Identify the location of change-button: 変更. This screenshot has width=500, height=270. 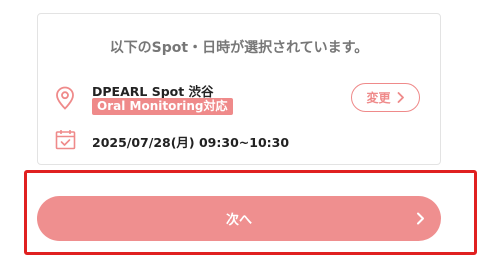
(385, 97).